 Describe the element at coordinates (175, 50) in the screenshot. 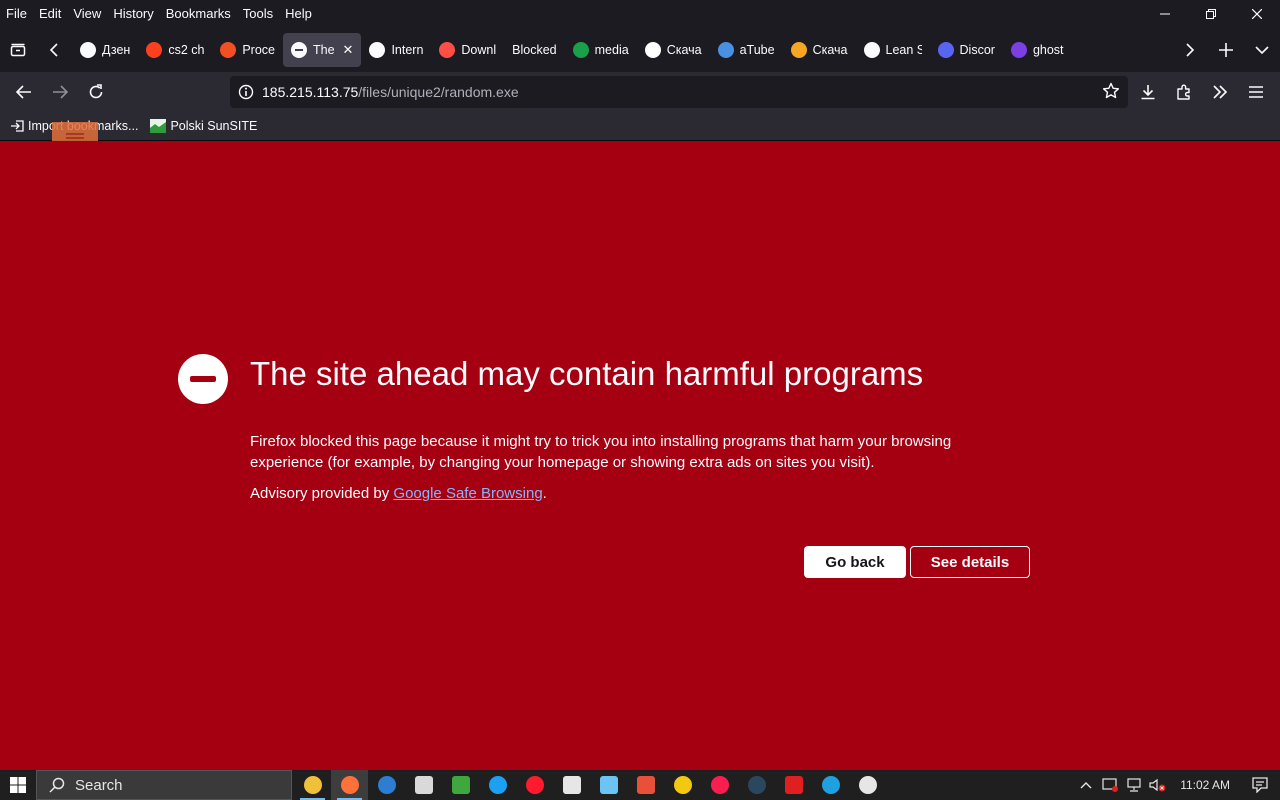

I see `tab-1: cs2 ch` at that location.